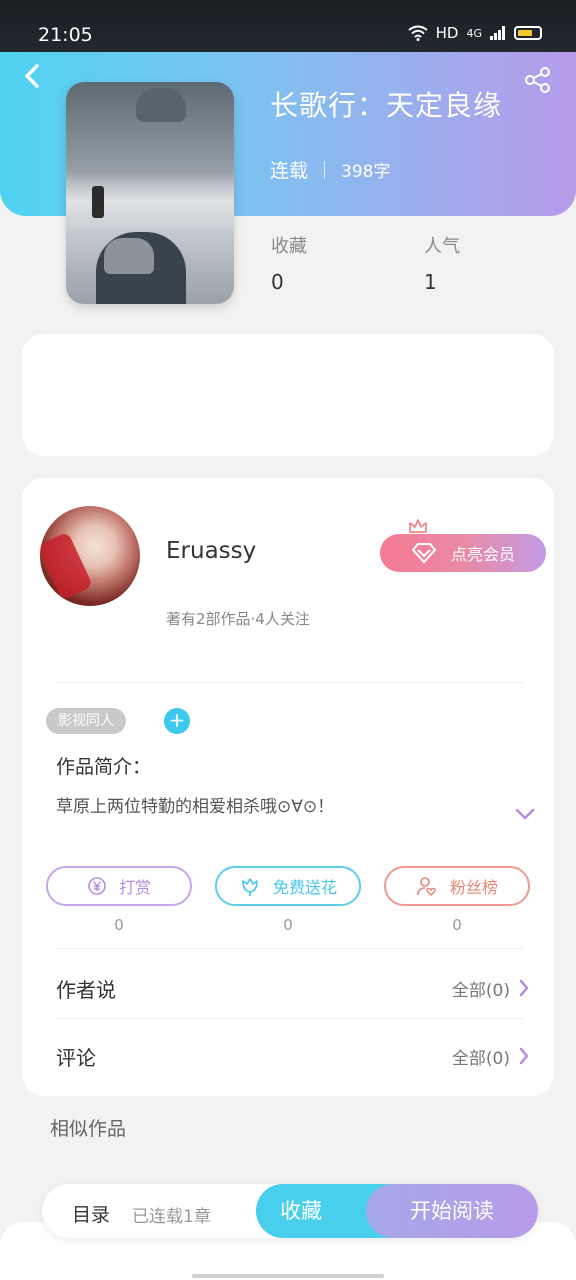  What do you see at coordinates (129, 256) in the screenshot?
I see `cover-mask` at bounding box center [129, 256].